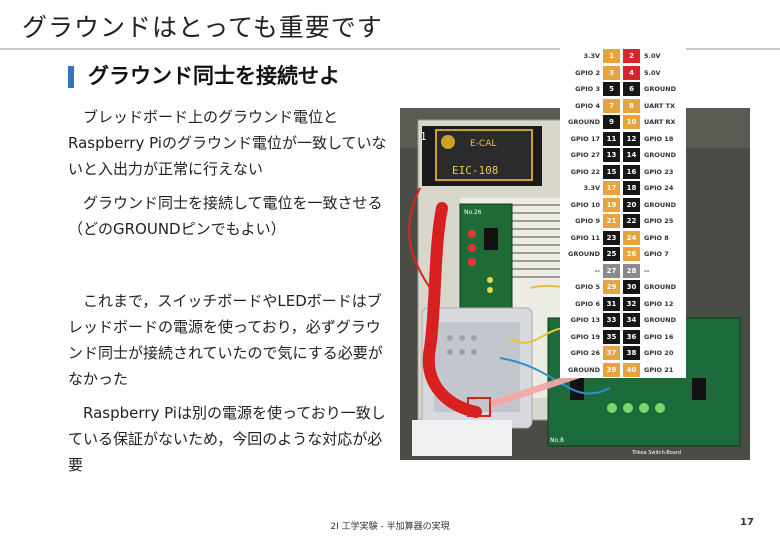 This screenshot has width=780, height=540. What do you see at coordinates (585, 237) in the screenshot?
I see `pin-label-left: GPIO 11` at bounding box center [585, 237].